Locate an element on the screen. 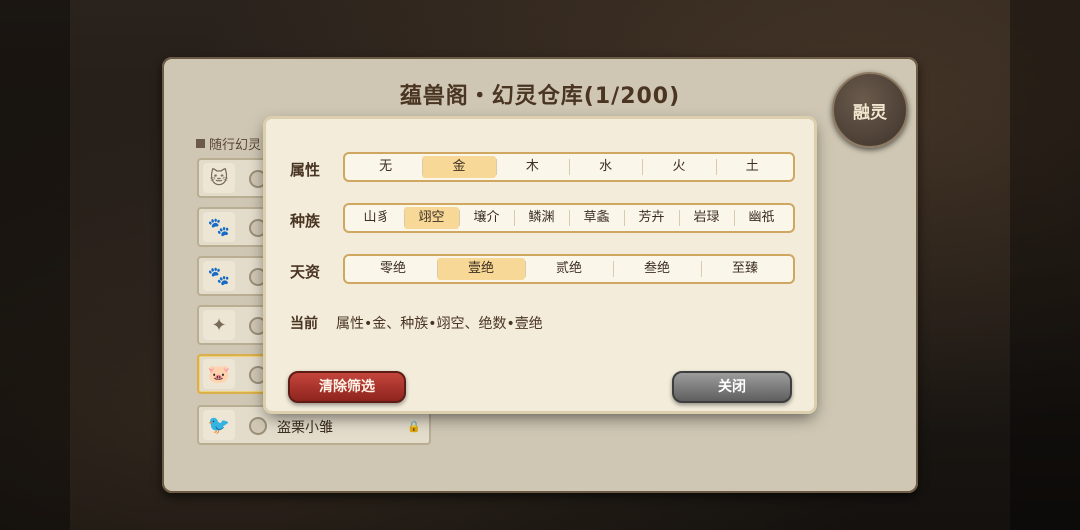 The height and width of the screenshot is (530, 1080). race-selector: 山豸 翊空 壤介 鳞渊 草螽 芳卉 岩琭 幽祇 is located at coordinates (569, 218).